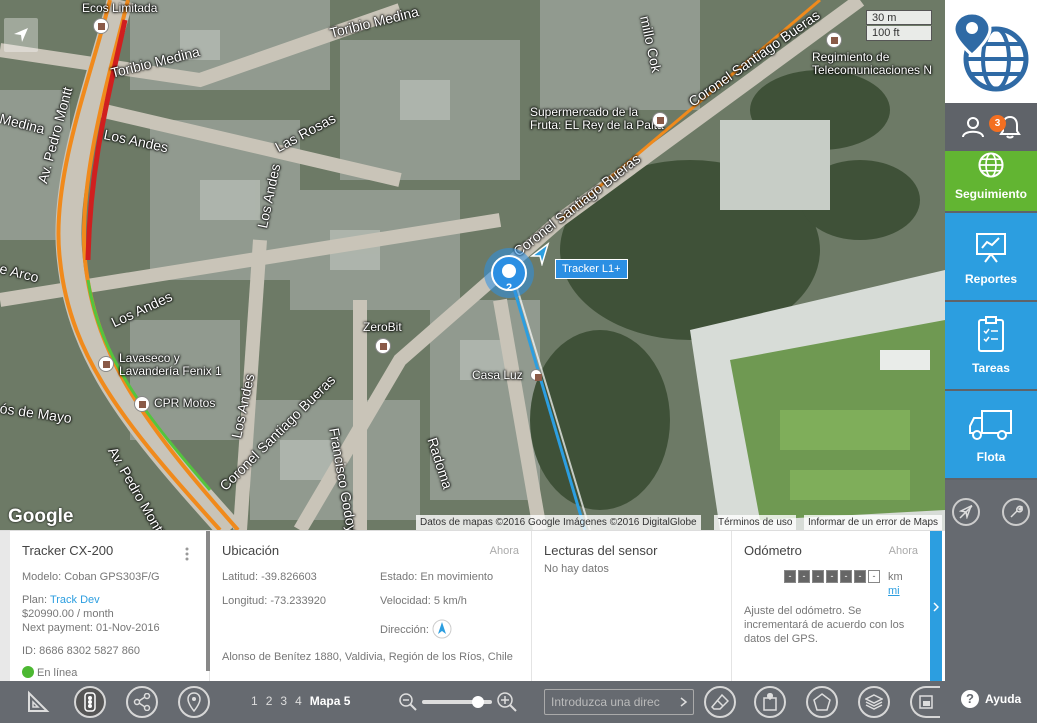 This screenshot has width=1037, height=723. I want to click on layers-button, so click(874, 702).